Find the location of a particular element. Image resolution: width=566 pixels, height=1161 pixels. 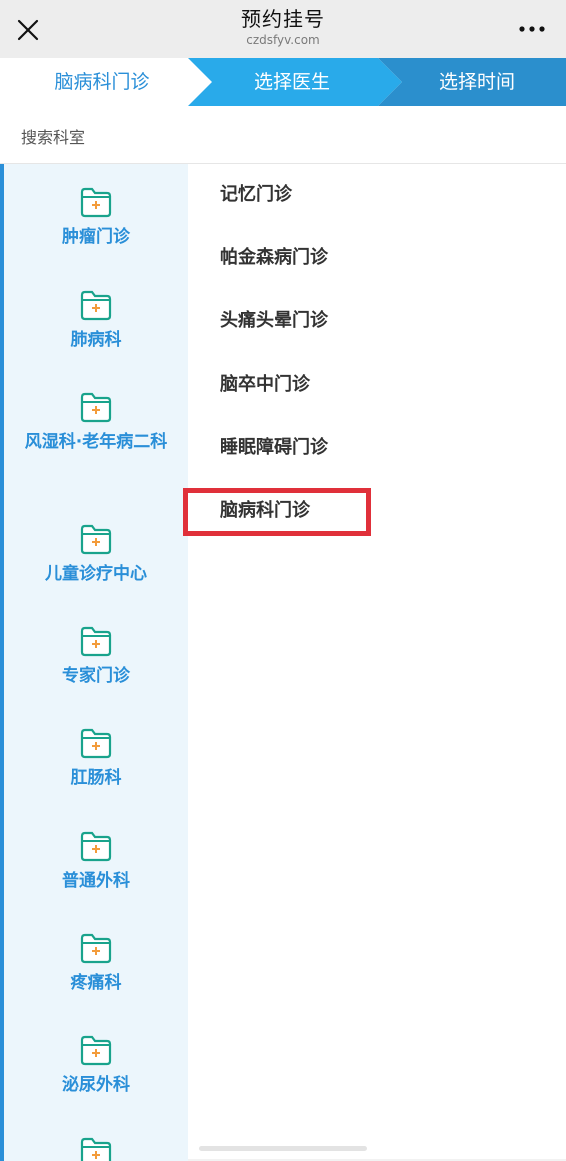

page-title: 预约挂号 is located at coordinates (283, 19).